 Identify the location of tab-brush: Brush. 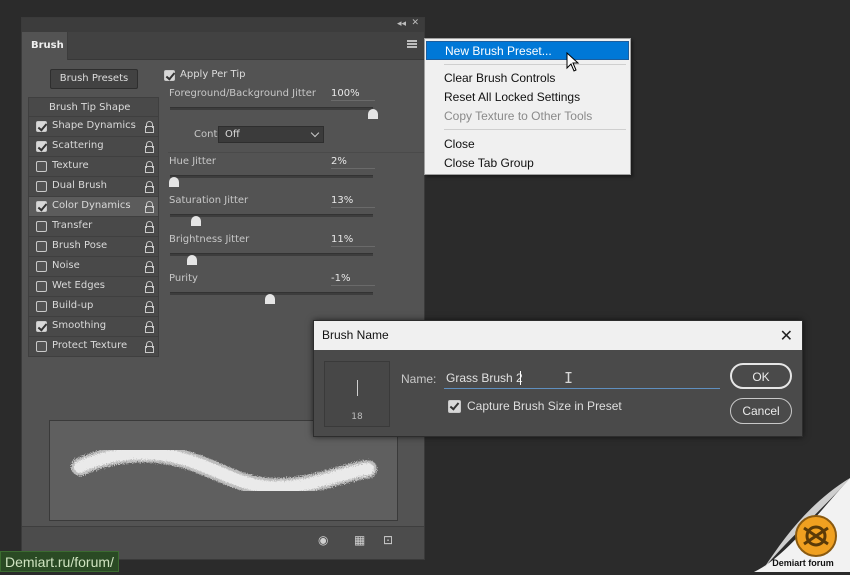
(45, 46).